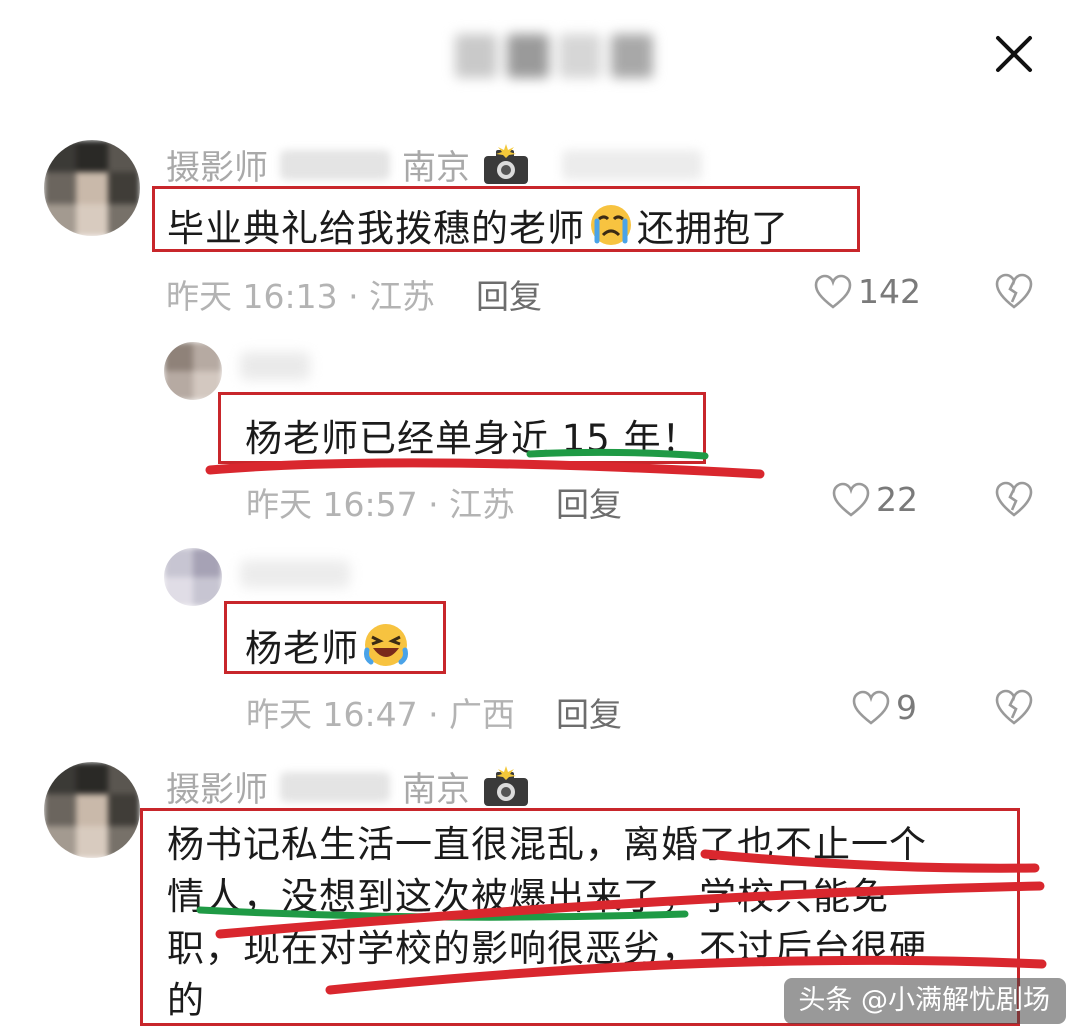 Image resolution: width=1080 pixels, height=1034 pixels. Describe the element at coordinates (554, 60) in the screenshot. I see `blurred-title` at that location.